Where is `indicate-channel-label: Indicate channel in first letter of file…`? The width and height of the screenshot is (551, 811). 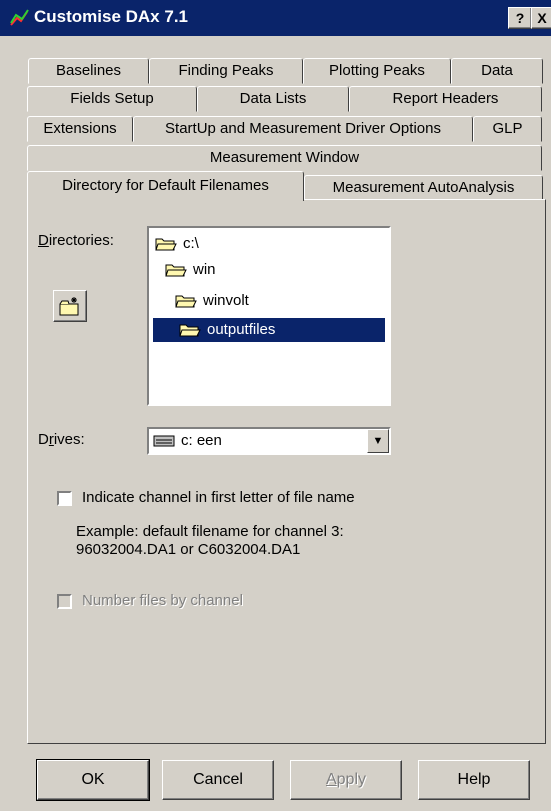 indicate-channel-label: Indicate channel in first letter of file… is located at coordinates (218, 497).